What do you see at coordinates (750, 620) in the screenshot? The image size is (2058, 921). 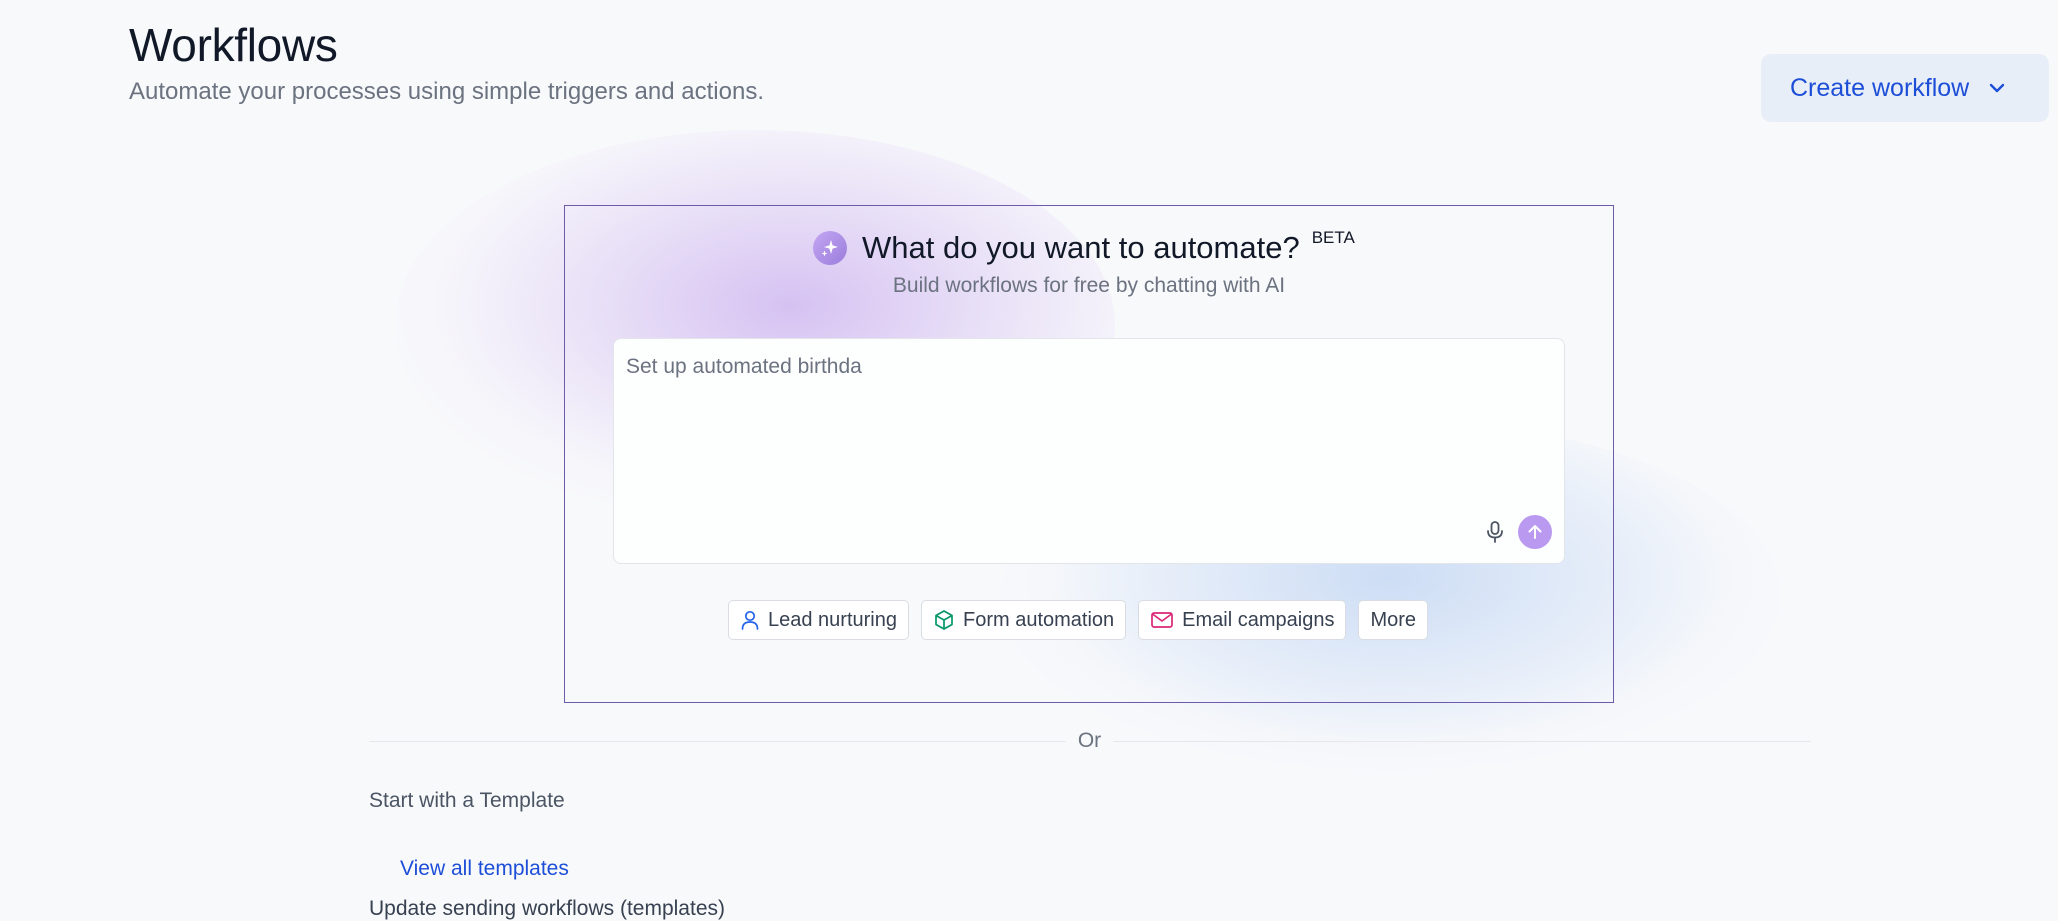 I see `user-icon` at bounding box center [750, 620].